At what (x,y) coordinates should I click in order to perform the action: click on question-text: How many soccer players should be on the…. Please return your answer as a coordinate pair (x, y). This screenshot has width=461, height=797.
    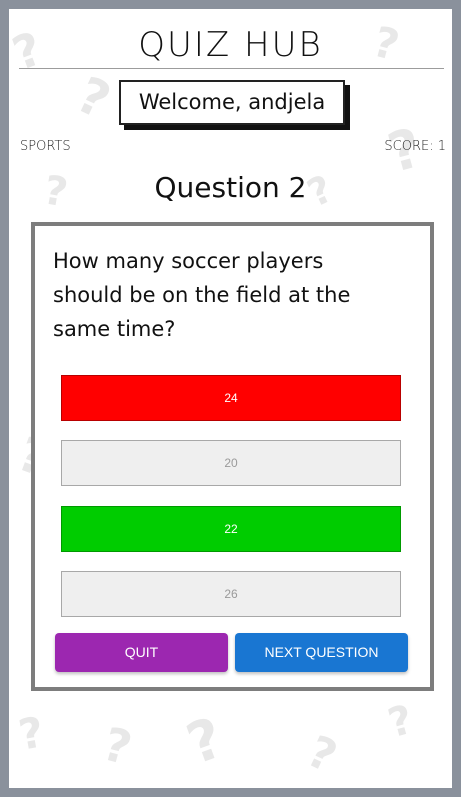
    Looking at the image, I should click on (202, 295).